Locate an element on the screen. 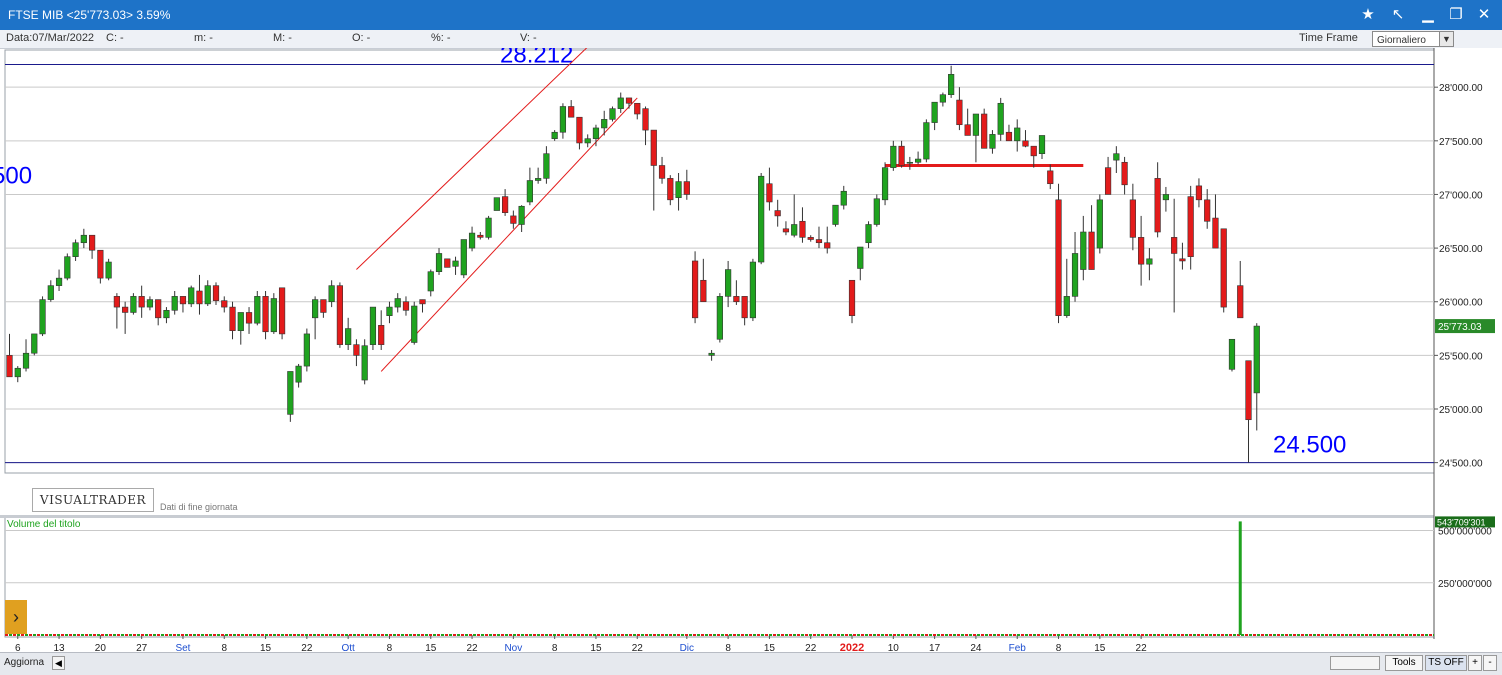 This screenshot has height=675, width=1502. end-of-day-note: Dati di fine giornata is located at coordinates (199, 507).